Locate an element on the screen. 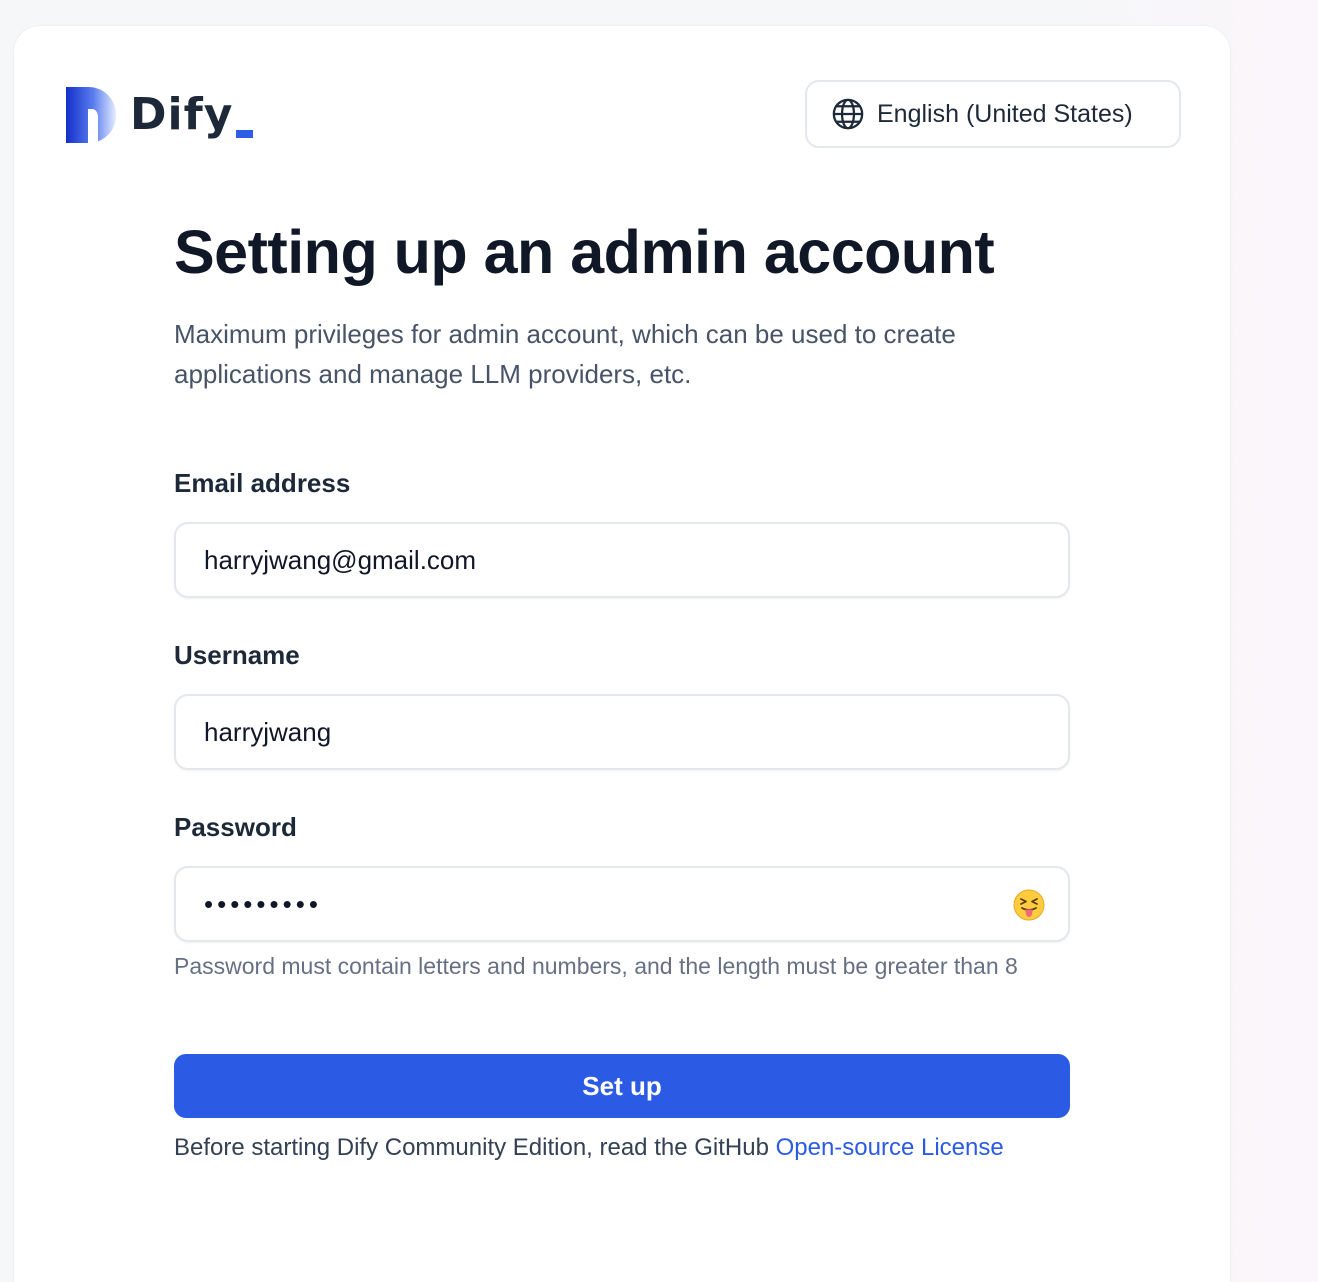 The width and height of the screenshot is (1318, 1282). email-label: Email address is located at coordinates (262, 483).